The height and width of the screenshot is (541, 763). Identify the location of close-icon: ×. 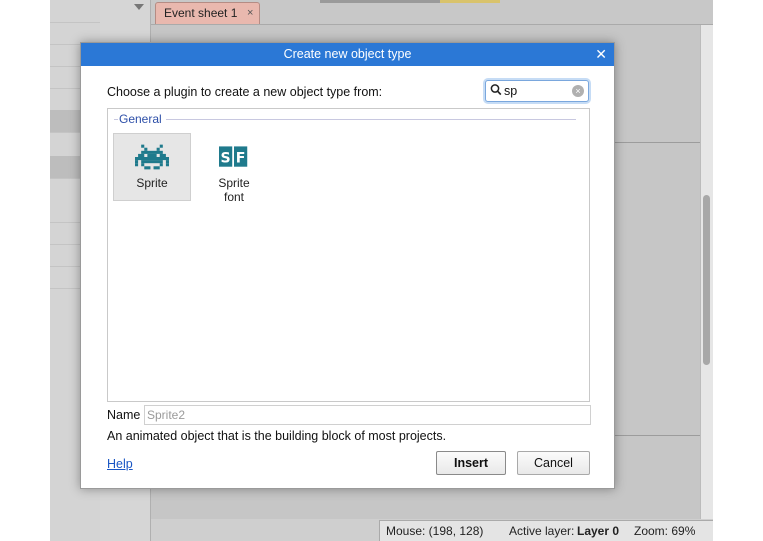
(250, 13).